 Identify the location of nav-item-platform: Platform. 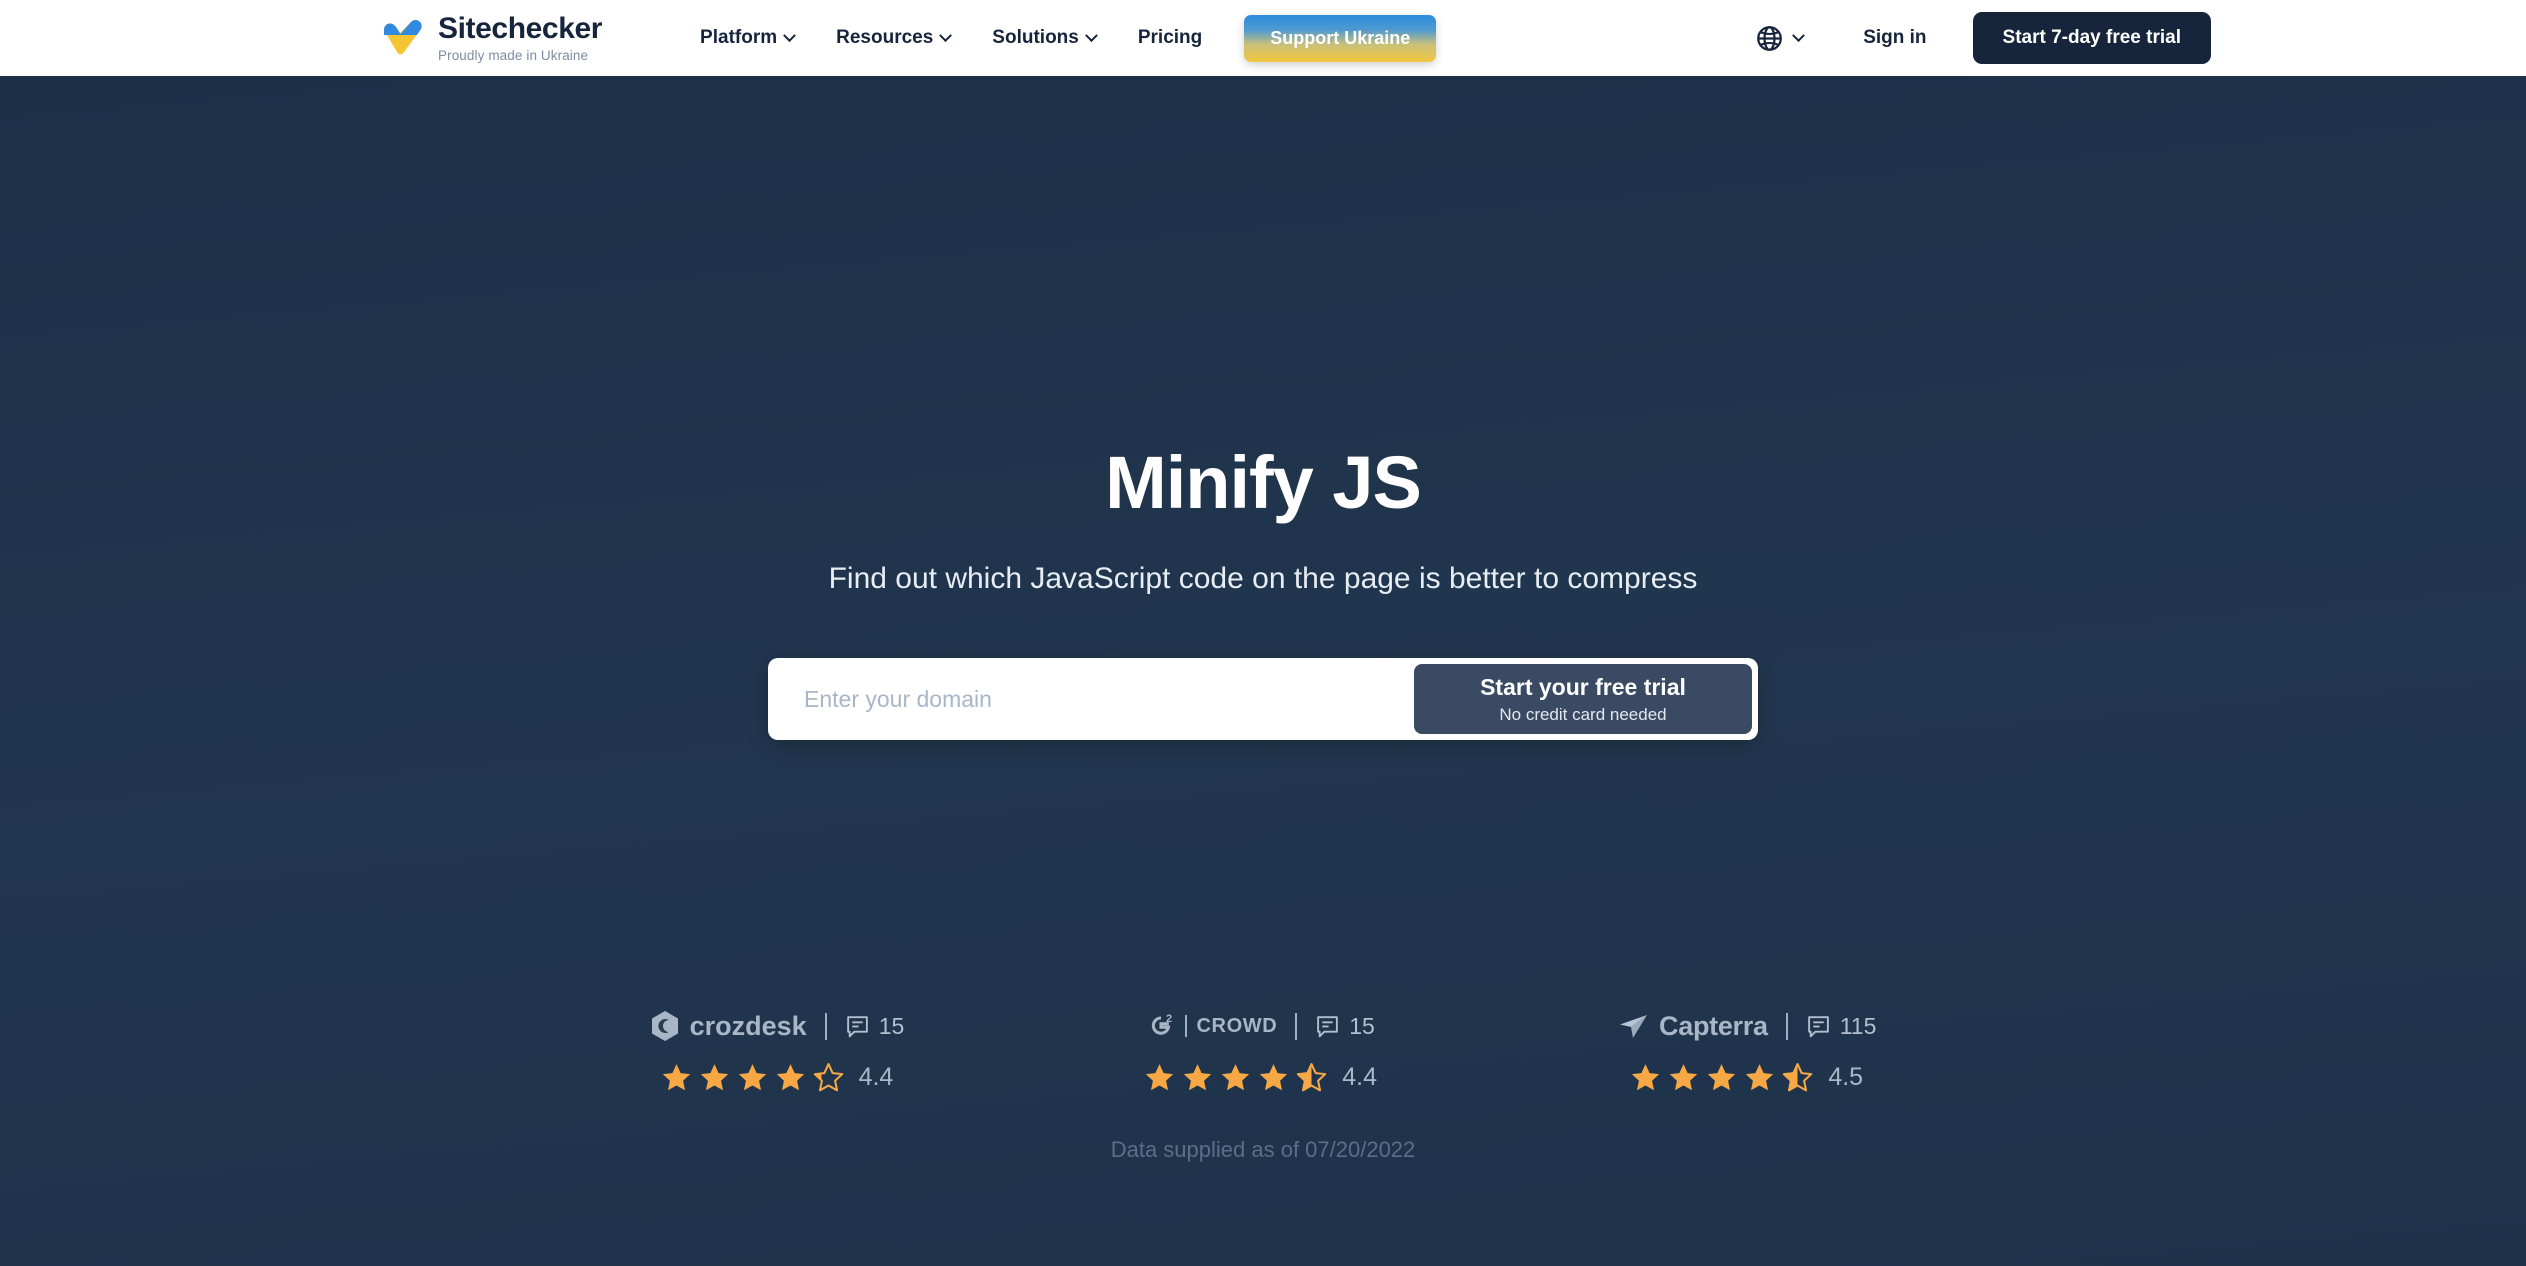
(748, 38).